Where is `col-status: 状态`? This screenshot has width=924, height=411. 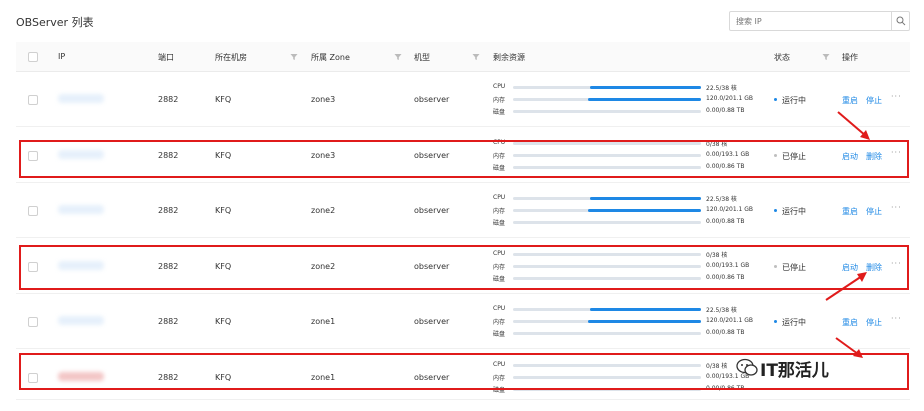 col-status: 状态 is located at coordinates (782, 57).